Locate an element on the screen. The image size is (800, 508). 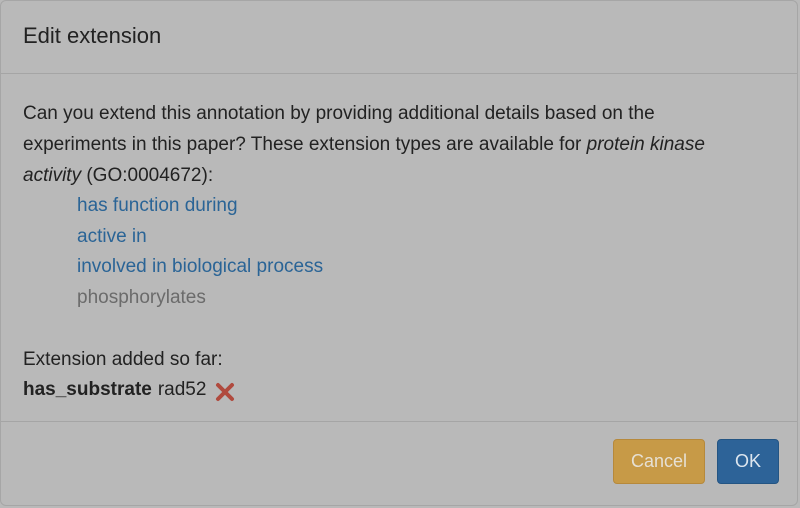
extension-type-link: involved in biological process is located at coordinates (200, 266).